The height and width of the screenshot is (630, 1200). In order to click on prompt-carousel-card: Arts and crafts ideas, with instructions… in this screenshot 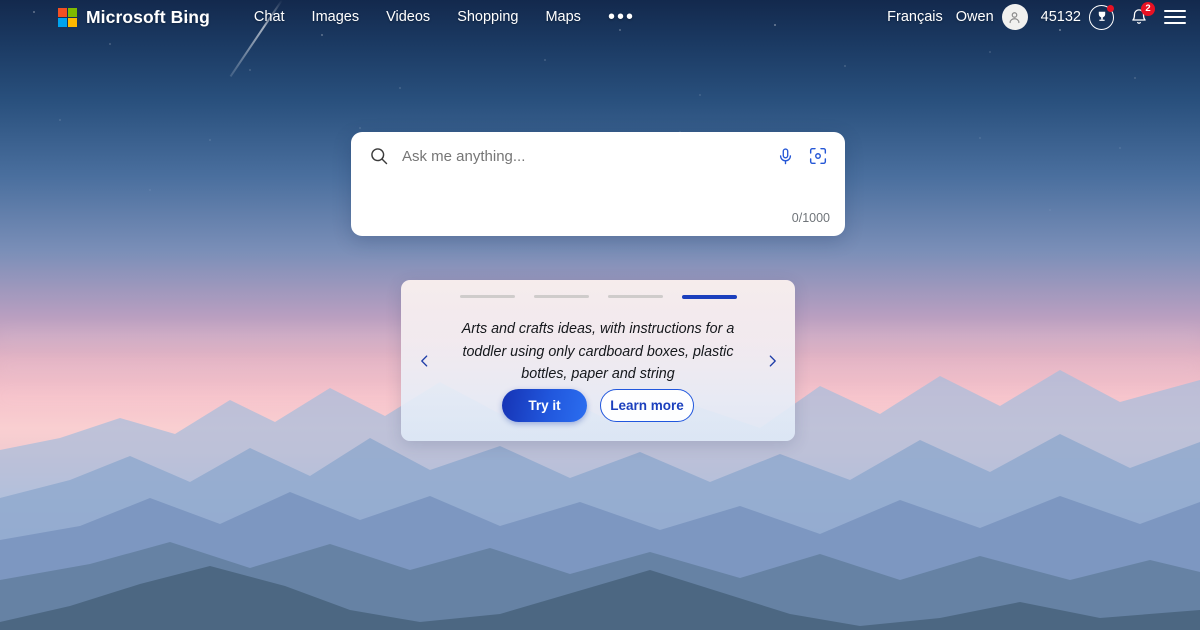, I will do `click(598, 360)`.